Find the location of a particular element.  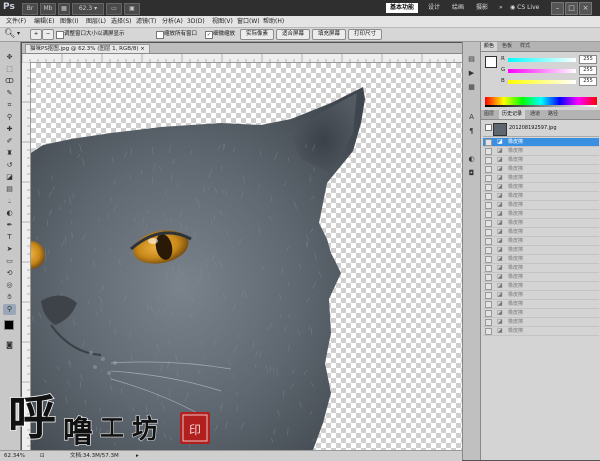

minimize-icon: – is located at coordinates (557, 8).